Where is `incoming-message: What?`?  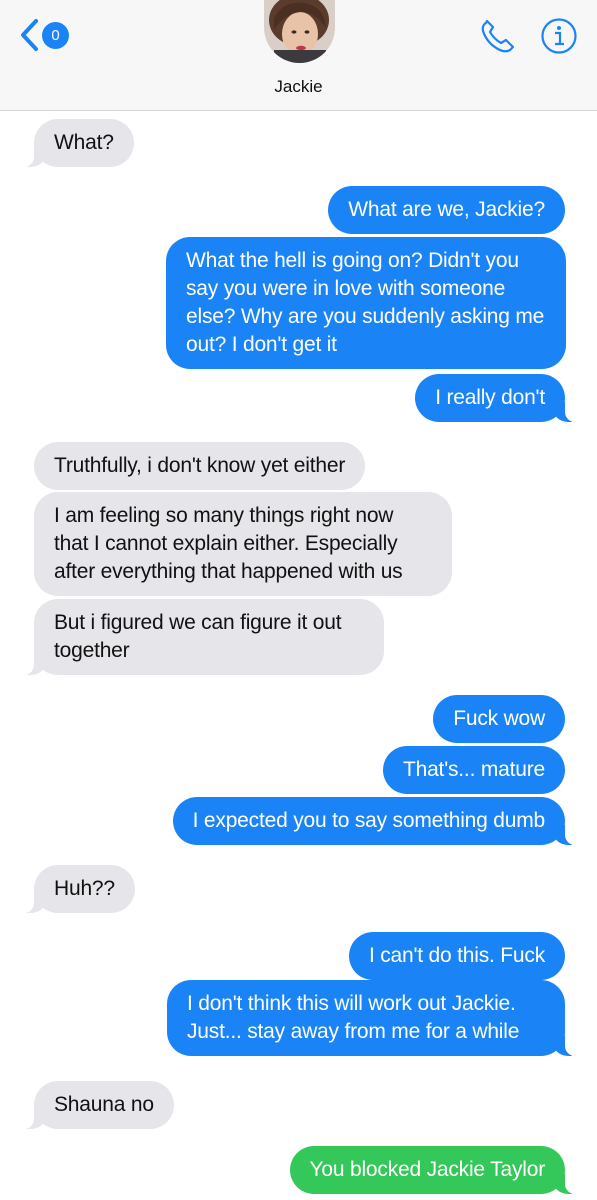 incoming-message: What? is located at coordinates (79, 143).